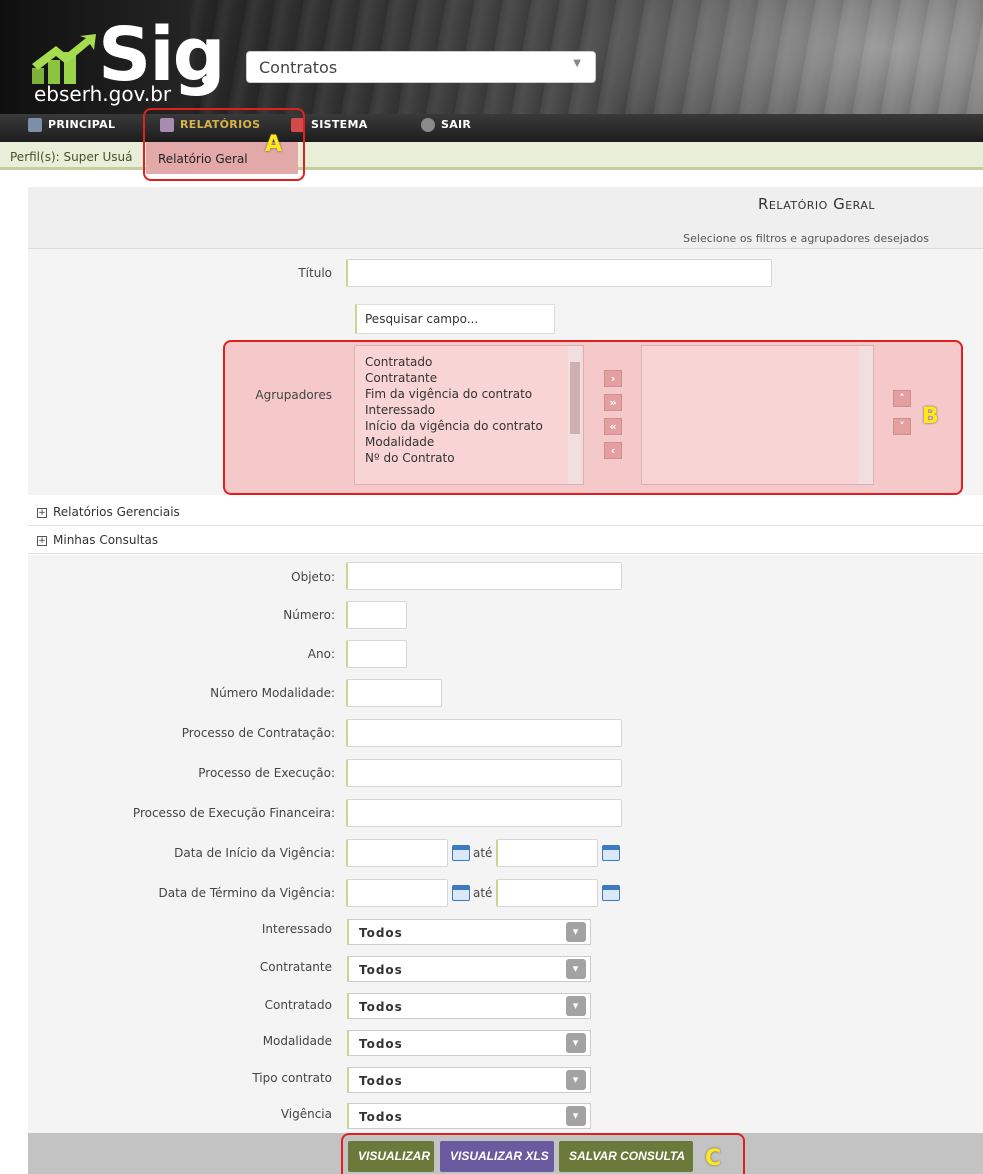 The width and height of the screenshot is (983, 1174). I want to click on system-select-value: Contratos, so click(298, 67).